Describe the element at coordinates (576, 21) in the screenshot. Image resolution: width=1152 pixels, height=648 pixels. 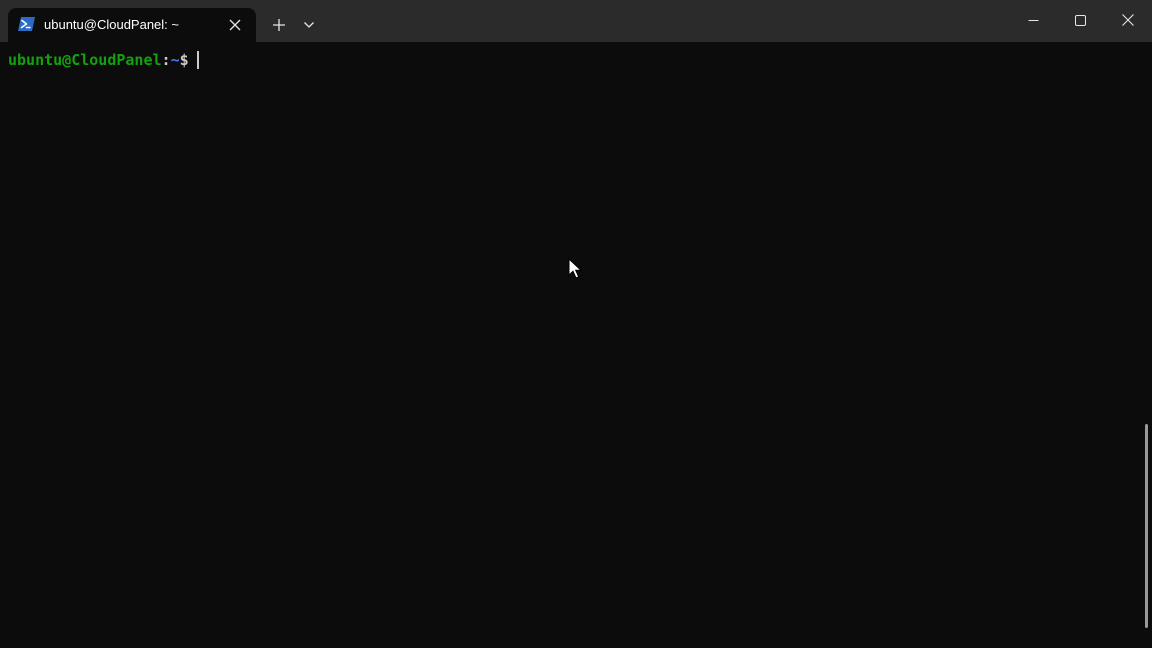
I see `title-bar: ubuntu@CloudPanel: ~` at that location.